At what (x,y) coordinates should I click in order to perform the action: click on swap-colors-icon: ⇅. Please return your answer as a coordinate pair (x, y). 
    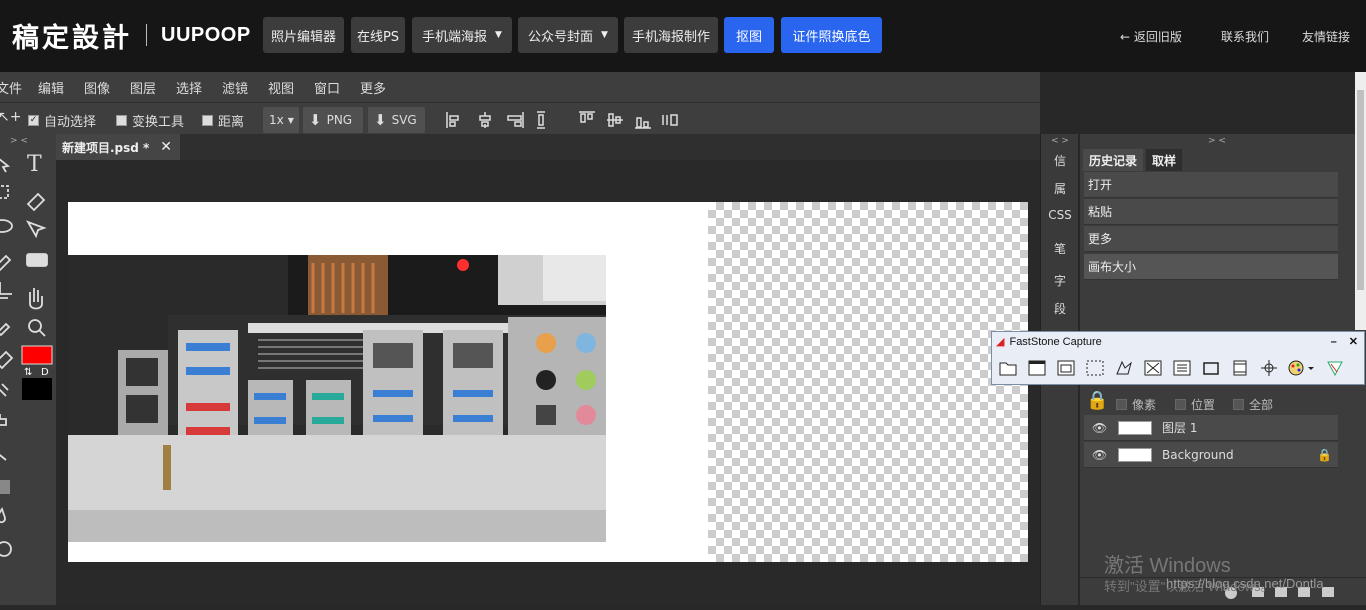
    Looking at the image, I should click on (28, 372).